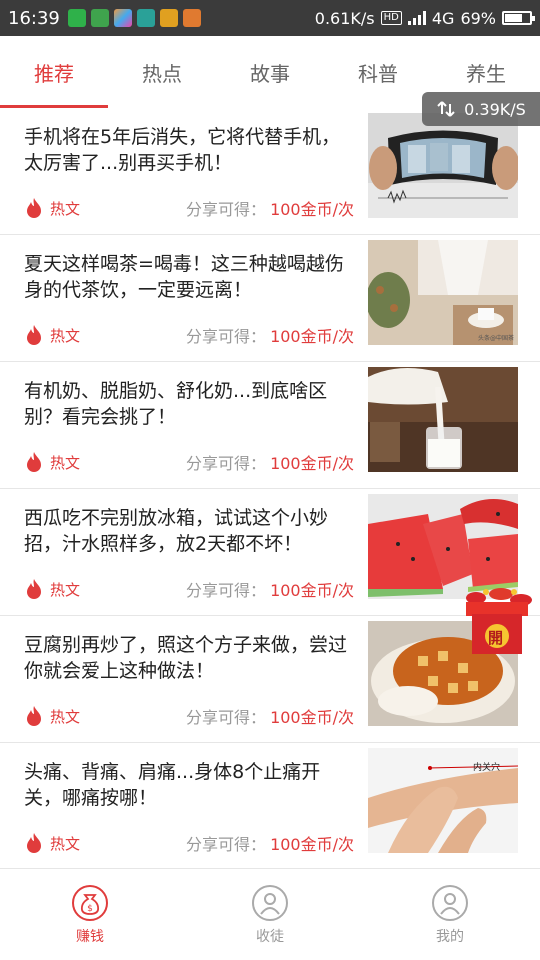  Describe the element at coordinates (76, 18) in the screenshot. I see `wechat-icon` at that location.